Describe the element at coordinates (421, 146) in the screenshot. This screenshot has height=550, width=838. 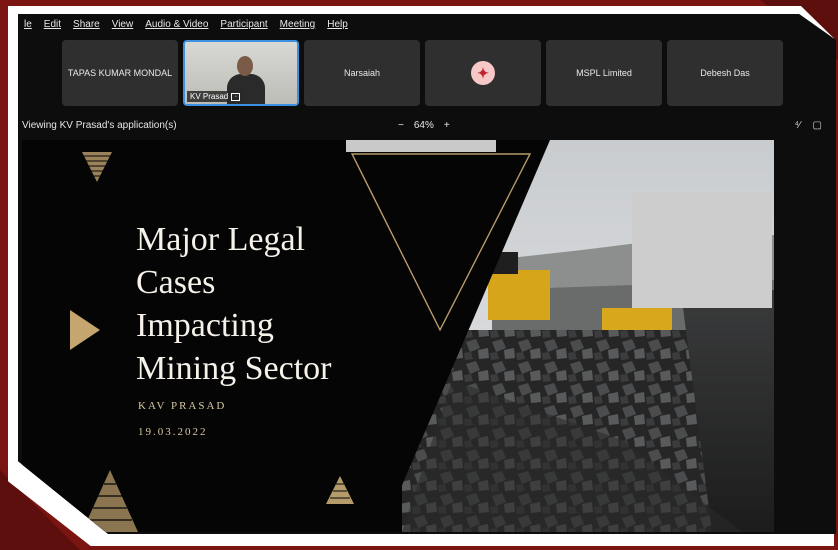
I see `redaction-bar` at that location.